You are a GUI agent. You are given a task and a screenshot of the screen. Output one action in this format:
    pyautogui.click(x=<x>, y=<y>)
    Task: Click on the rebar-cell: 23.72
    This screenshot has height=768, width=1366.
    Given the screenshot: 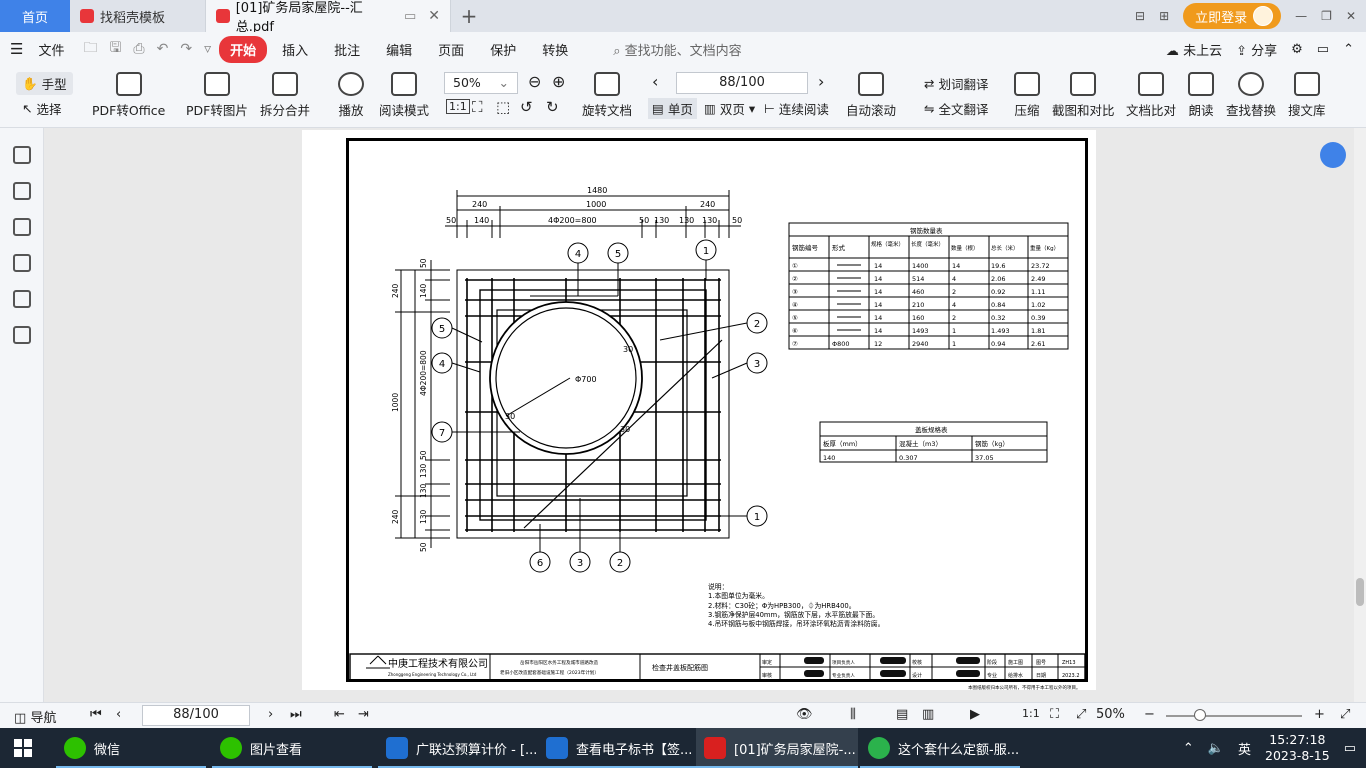 What is the action you would take?
    pyautogui.click(x=1040, y=266)
    